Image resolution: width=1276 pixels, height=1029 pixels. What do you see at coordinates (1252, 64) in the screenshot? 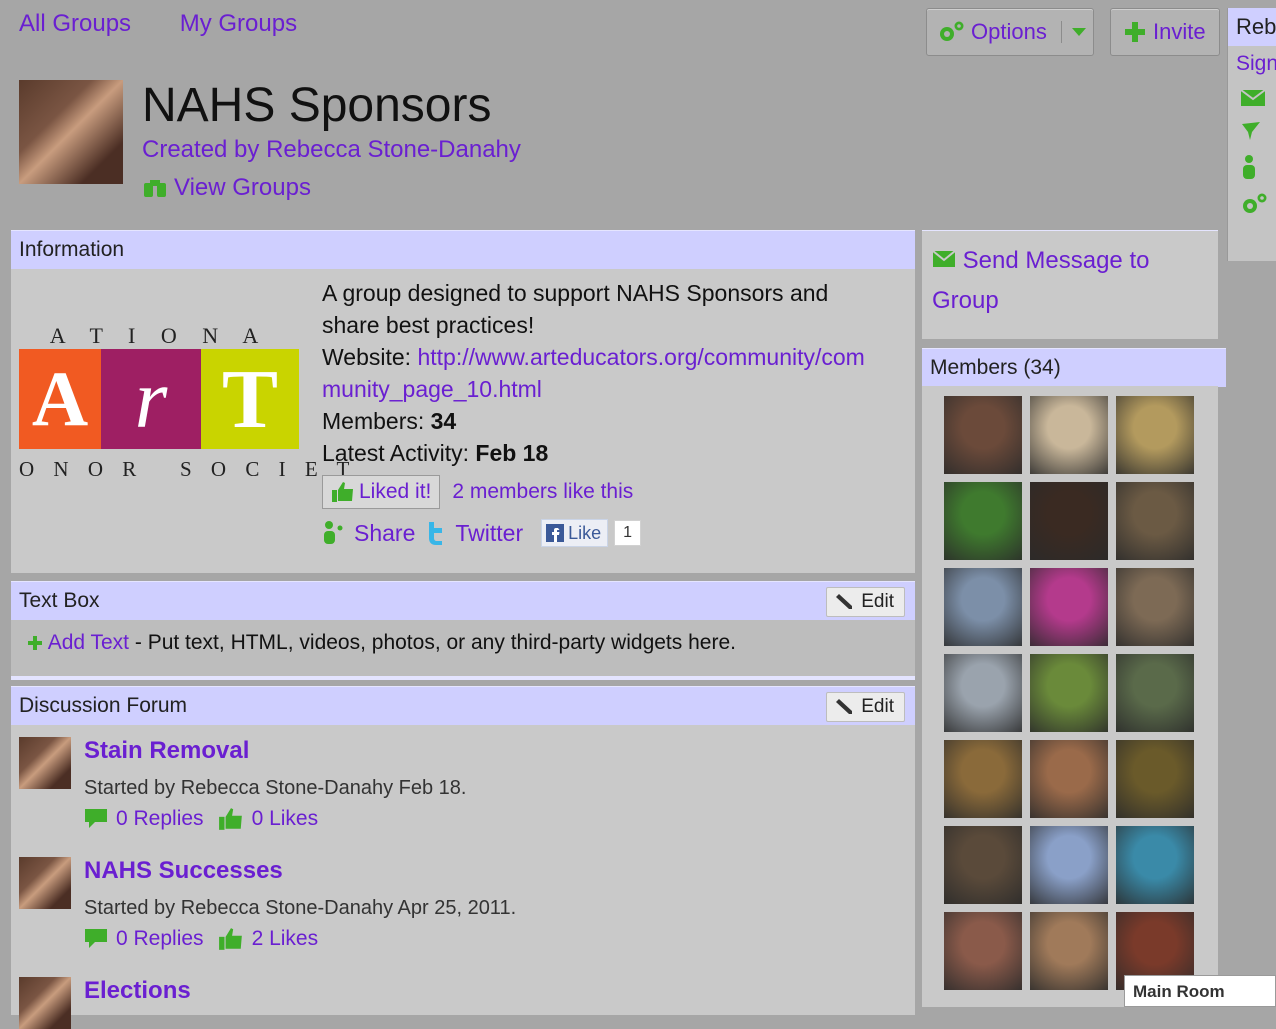
I see `sign-link: Sign` at bounding box center [1252, 64].